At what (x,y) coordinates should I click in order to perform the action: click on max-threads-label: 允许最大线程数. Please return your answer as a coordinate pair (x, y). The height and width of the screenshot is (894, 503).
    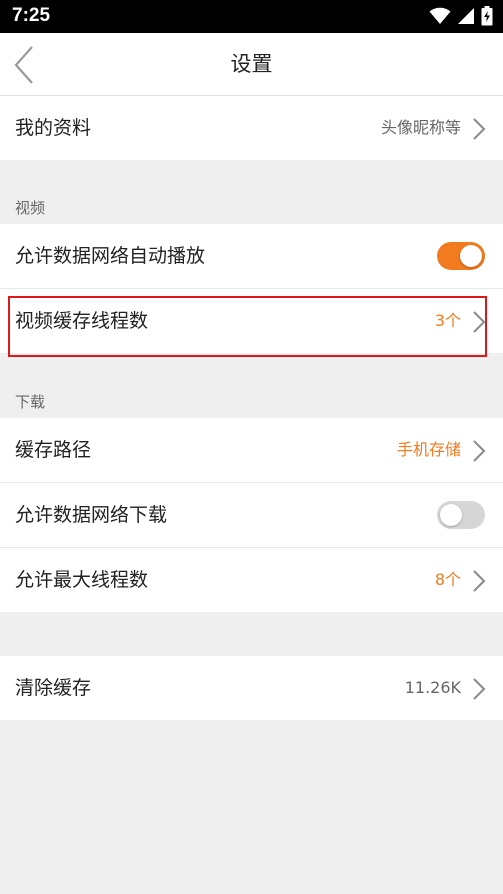
    Looking at the image, I should click on (82, 580).